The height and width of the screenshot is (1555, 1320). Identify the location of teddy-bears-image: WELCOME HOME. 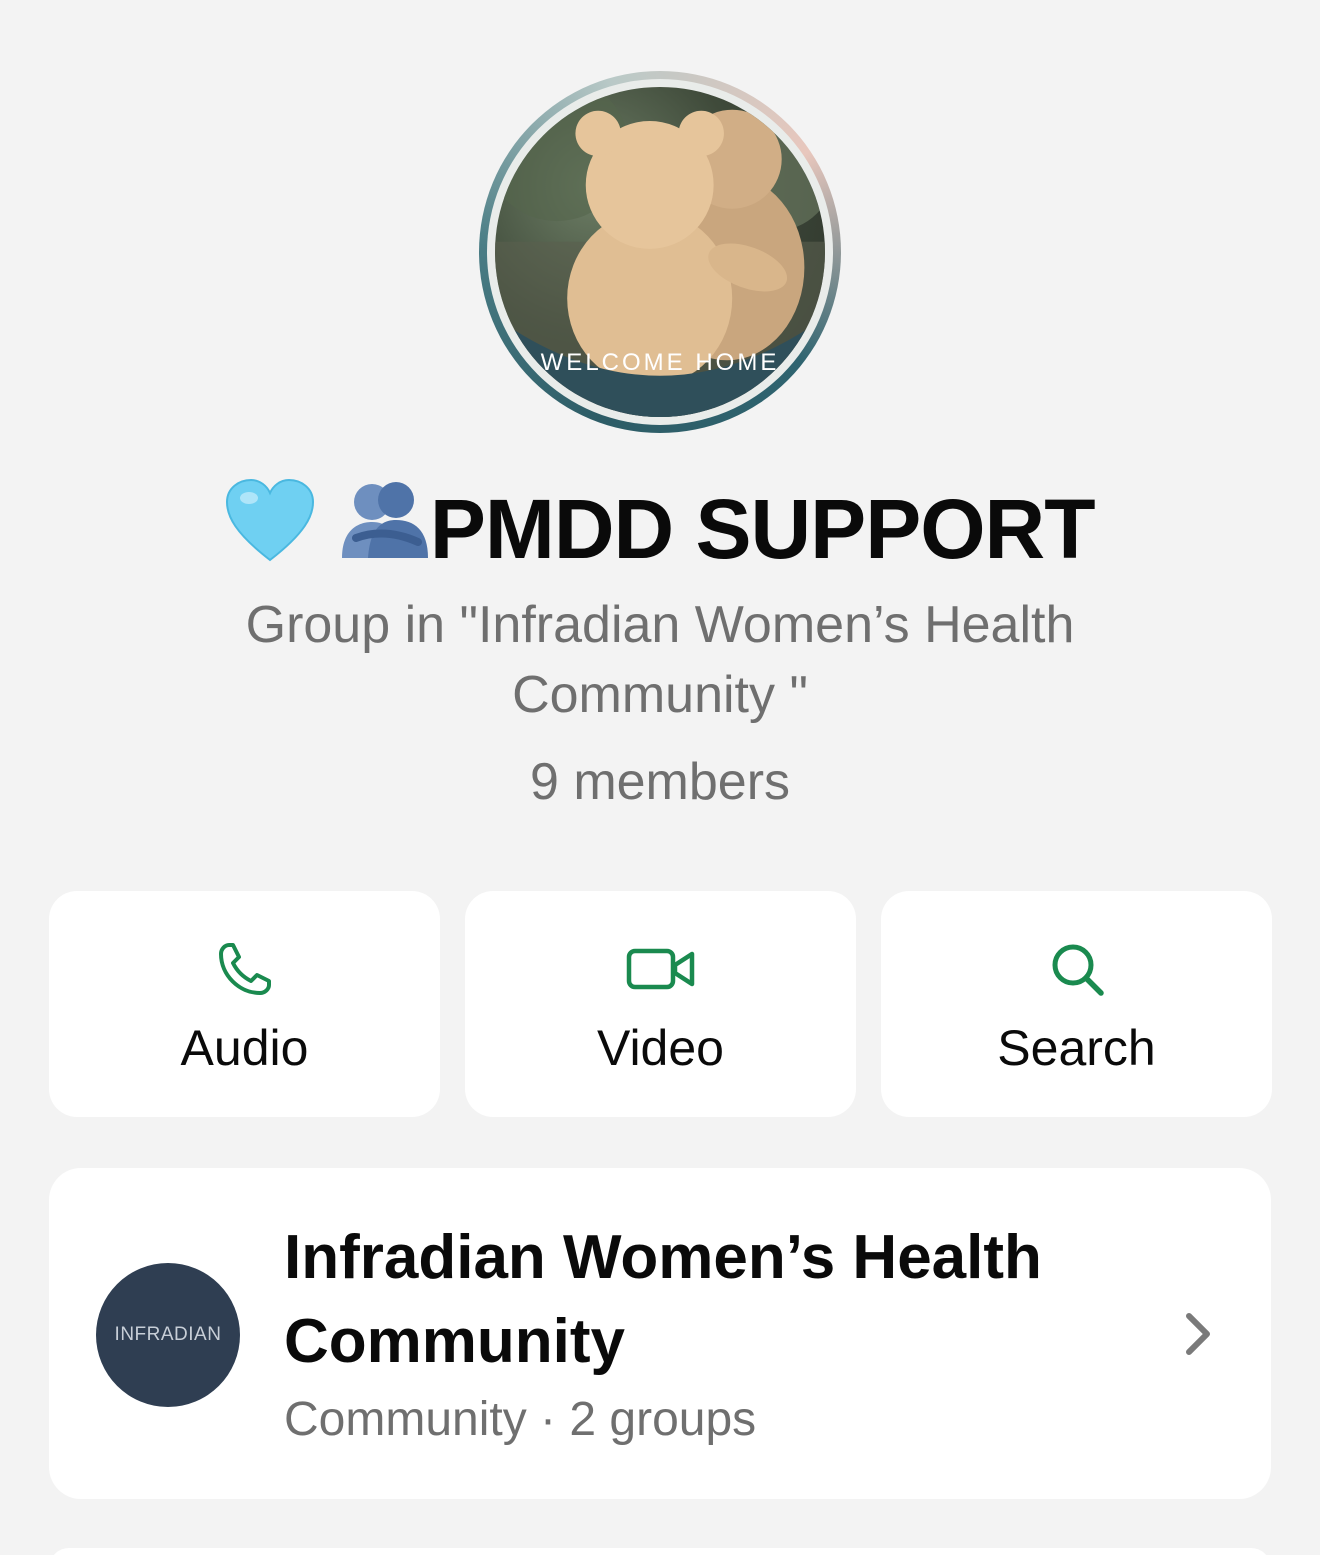
(660, 252).